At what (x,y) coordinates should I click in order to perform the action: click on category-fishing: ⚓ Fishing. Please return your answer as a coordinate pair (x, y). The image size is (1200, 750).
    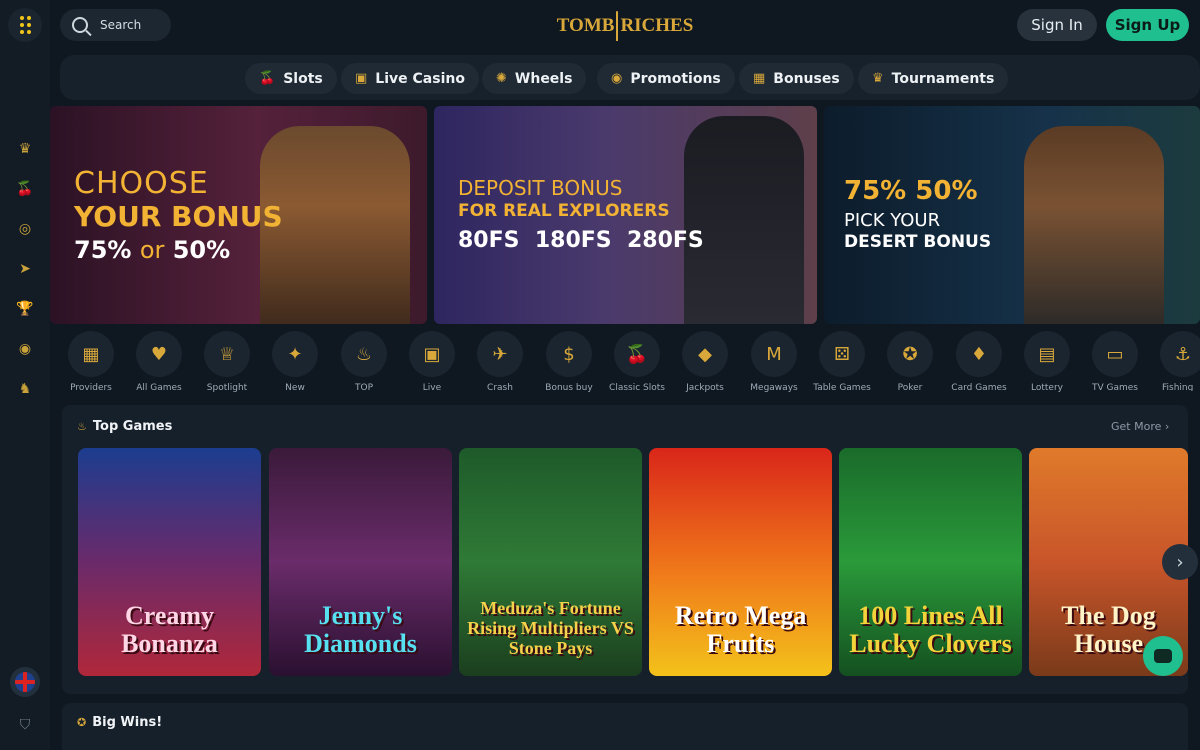
    Looking at the image, I should click on (1175, 361).